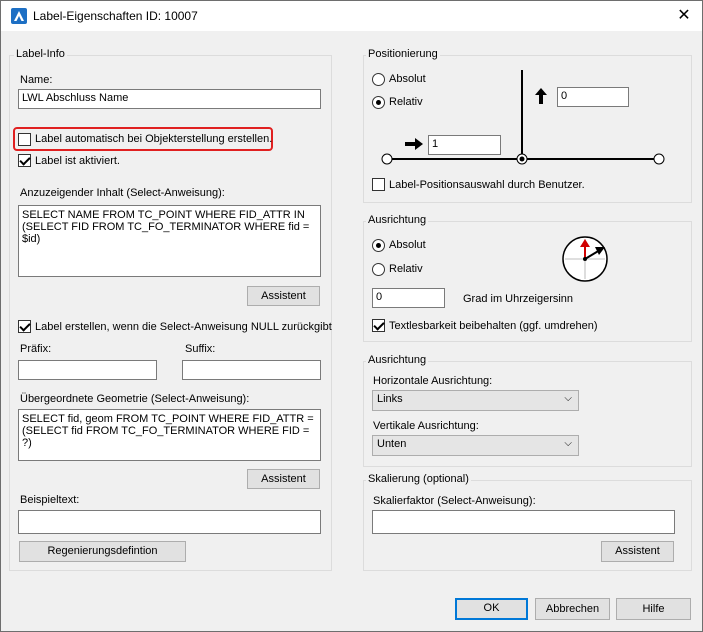  I want to click on pos-x-input: 1, so click(464, 145).